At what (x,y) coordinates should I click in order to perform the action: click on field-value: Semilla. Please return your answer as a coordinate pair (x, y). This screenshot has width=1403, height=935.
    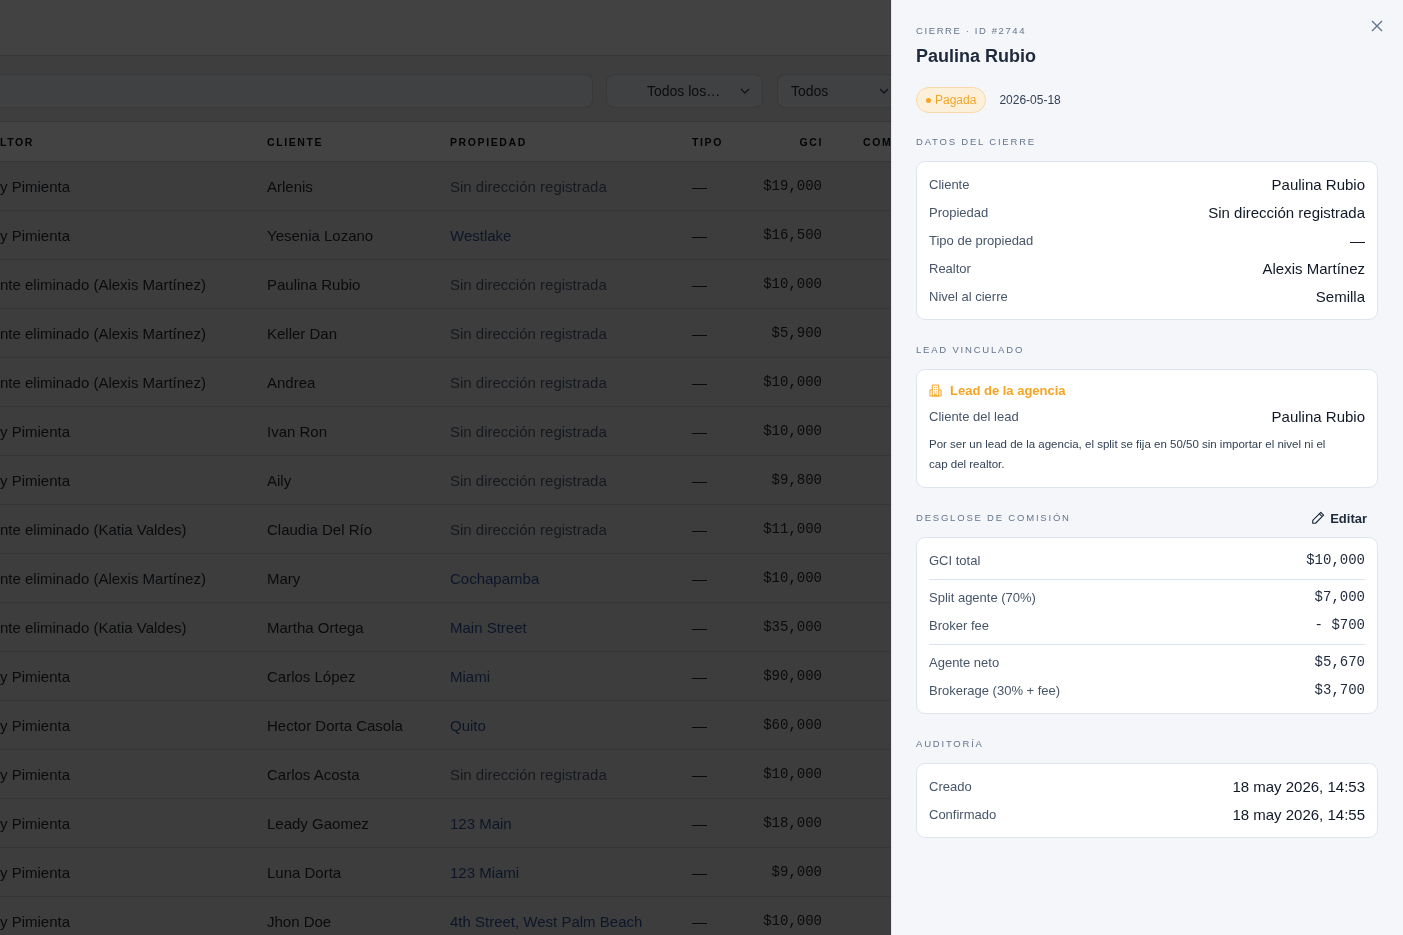
    Looking at the image, I should click on (1340, 296).